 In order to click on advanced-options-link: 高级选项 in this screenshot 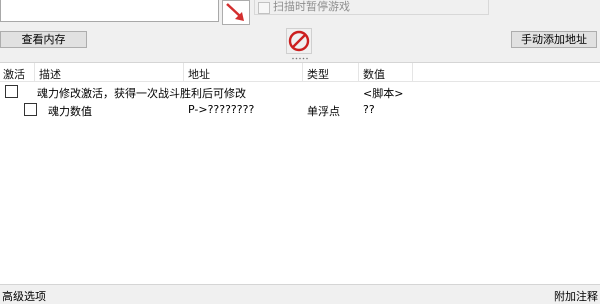, I will do `click(24, 296)`.